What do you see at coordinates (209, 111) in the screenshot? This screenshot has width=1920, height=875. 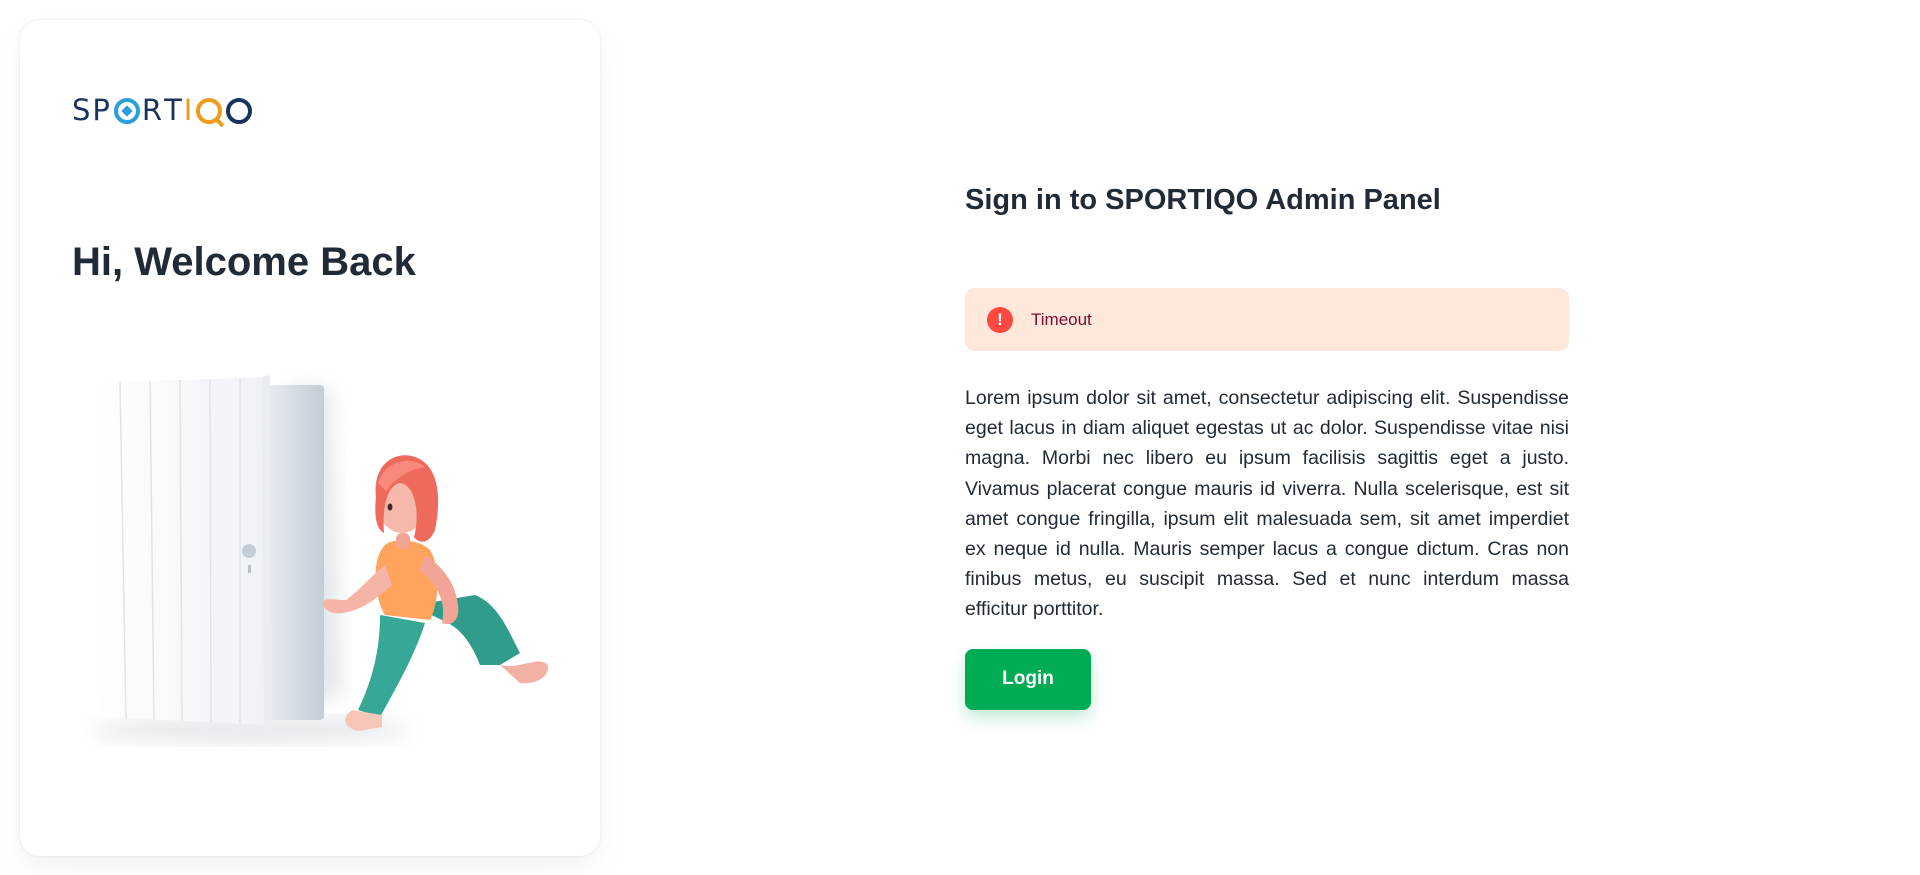 I see `logo-q-mark` at bounding box center [209, 111].